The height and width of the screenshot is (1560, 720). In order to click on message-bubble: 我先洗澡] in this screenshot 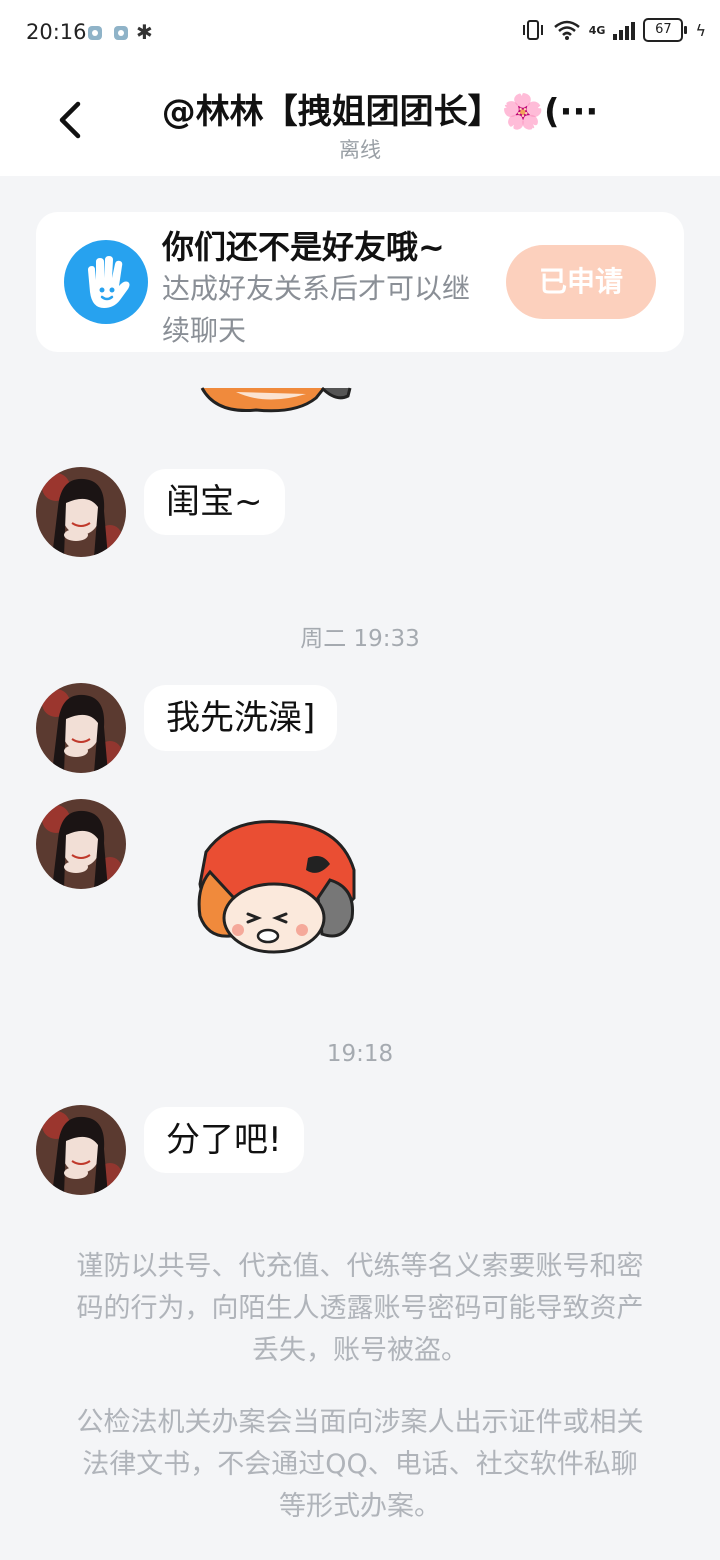, I will do `click(241, 718)`.